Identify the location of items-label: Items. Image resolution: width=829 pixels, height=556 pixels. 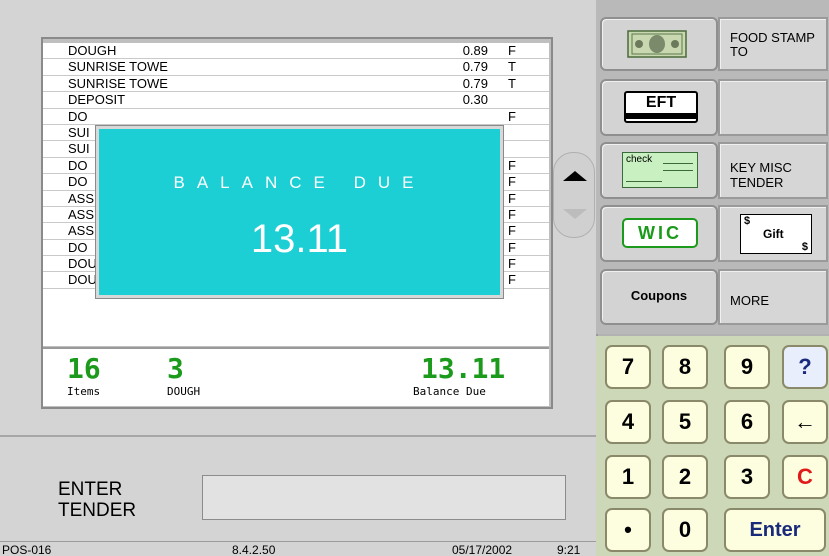
(84, 391).